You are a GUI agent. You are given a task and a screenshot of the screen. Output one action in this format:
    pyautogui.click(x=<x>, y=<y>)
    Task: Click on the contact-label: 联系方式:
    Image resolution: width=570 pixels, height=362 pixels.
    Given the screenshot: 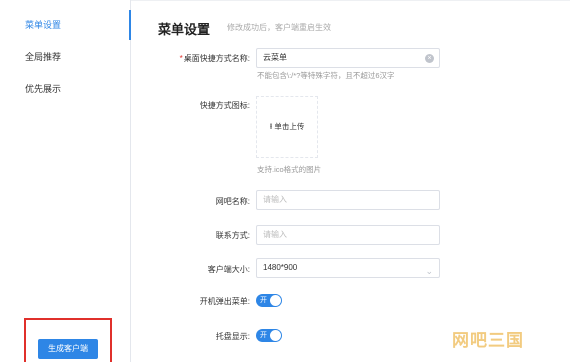 What is the action you would take?
    pyautogui.click(x=232, y=235)
    